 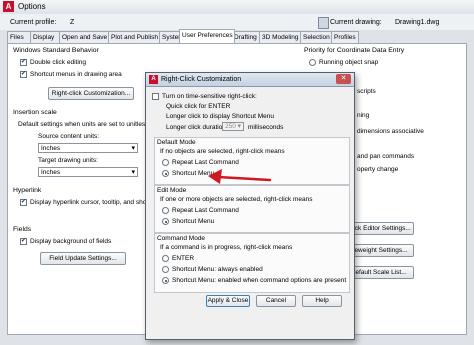 What do you see at coordinates (153, 79) in the screenshot?
I see `dialog-autocad-logo-icon: A` at bounding box center [153, 79].